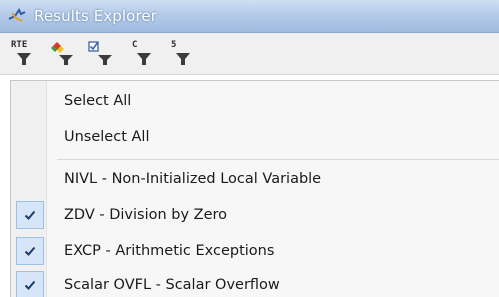 Image resolution: width=499 pixels, height=297 pixels. Describe the element at coordinates (107, 137) in the screenshot. I see `menu-item-label: Unselect All` at that location.